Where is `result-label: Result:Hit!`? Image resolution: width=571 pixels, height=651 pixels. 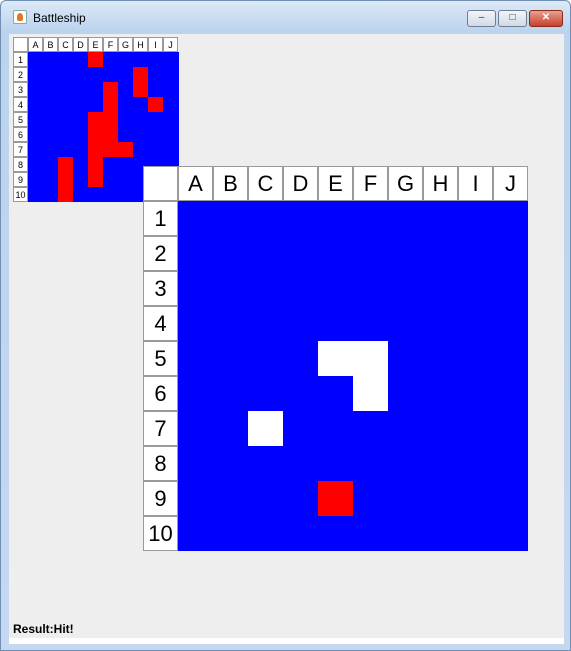 result-label: Result:Hit! is located at coordinates (43, 629).